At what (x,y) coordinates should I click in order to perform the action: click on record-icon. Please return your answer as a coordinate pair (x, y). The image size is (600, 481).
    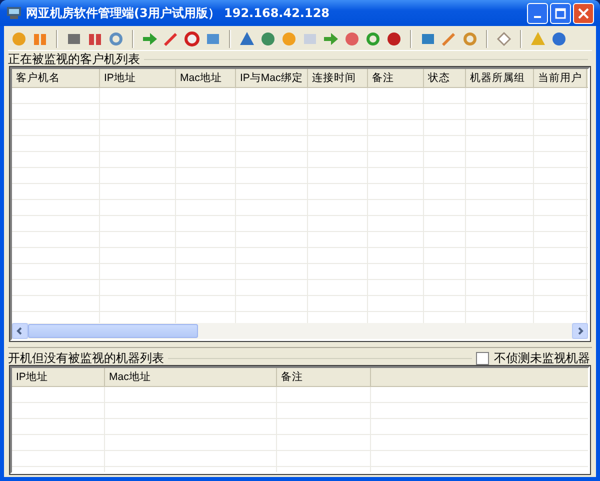
    Looking at the image, I should click on (192, 39).